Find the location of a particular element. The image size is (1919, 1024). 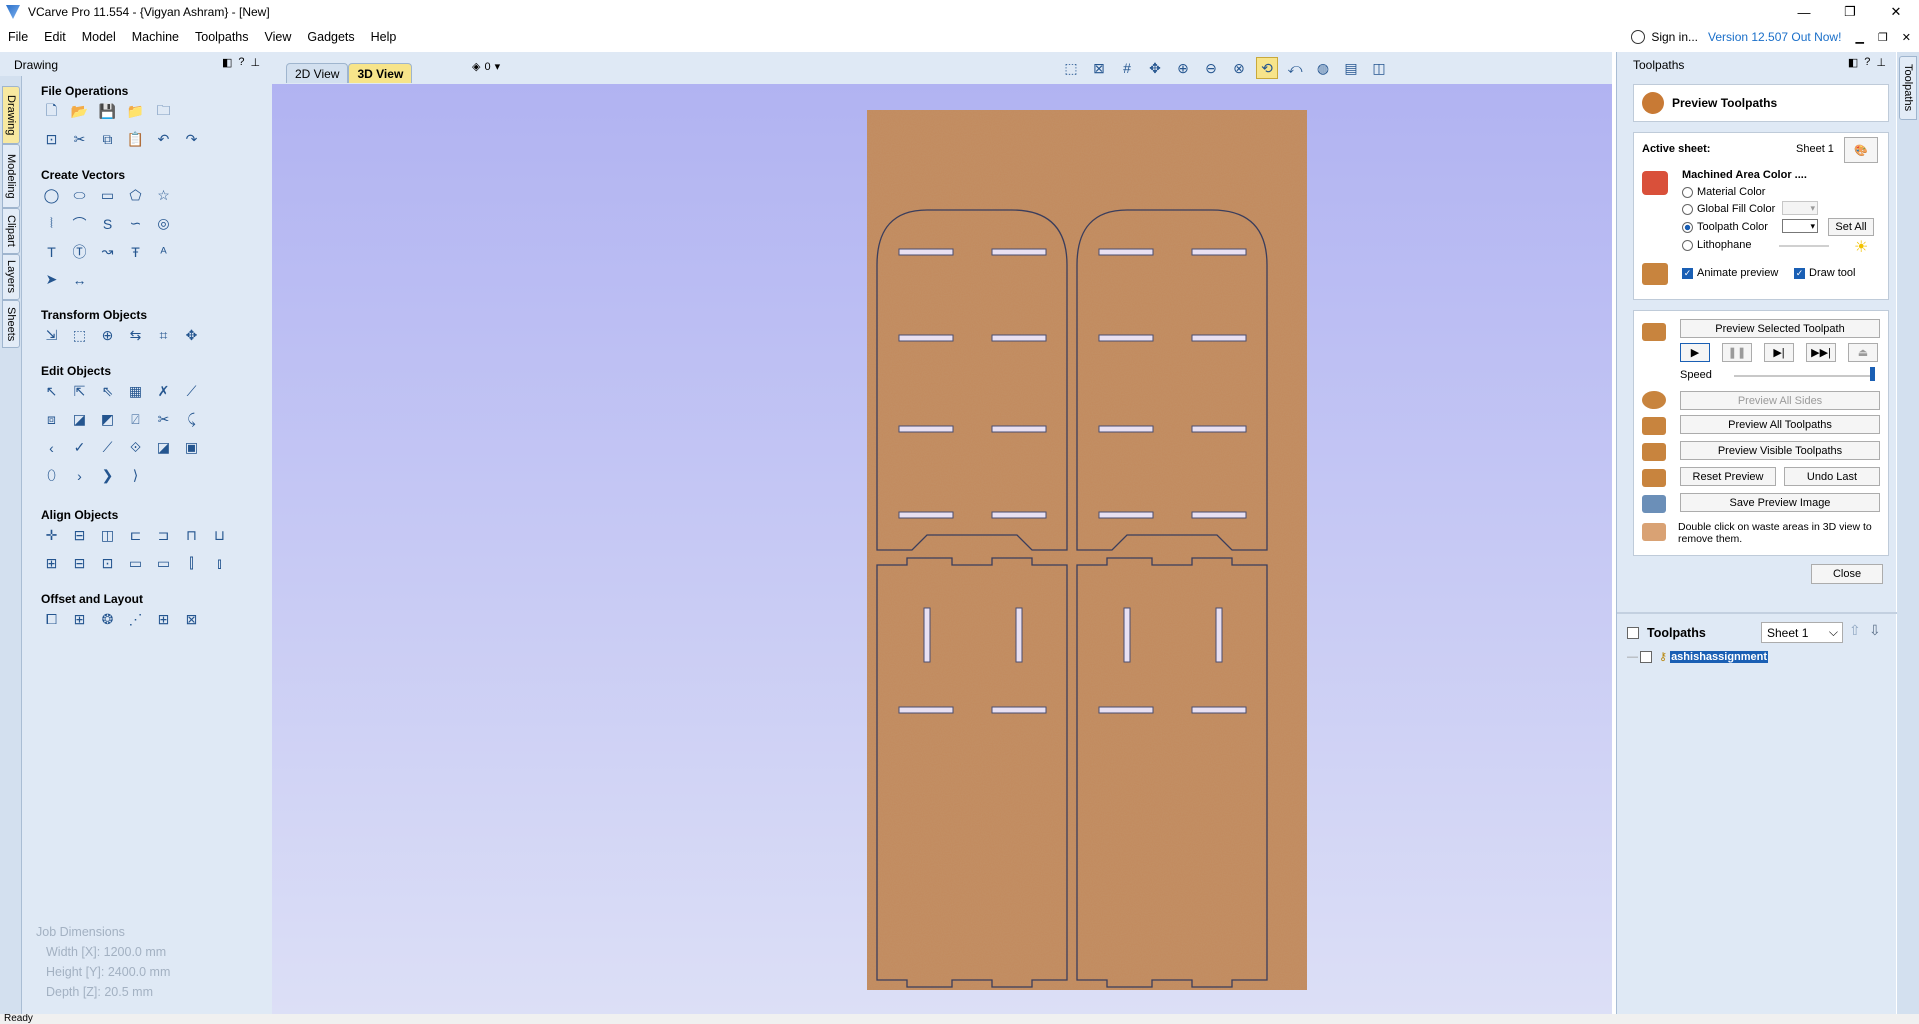

global-fill-color-picker: ▾ is located at coordinates (1800, 208).